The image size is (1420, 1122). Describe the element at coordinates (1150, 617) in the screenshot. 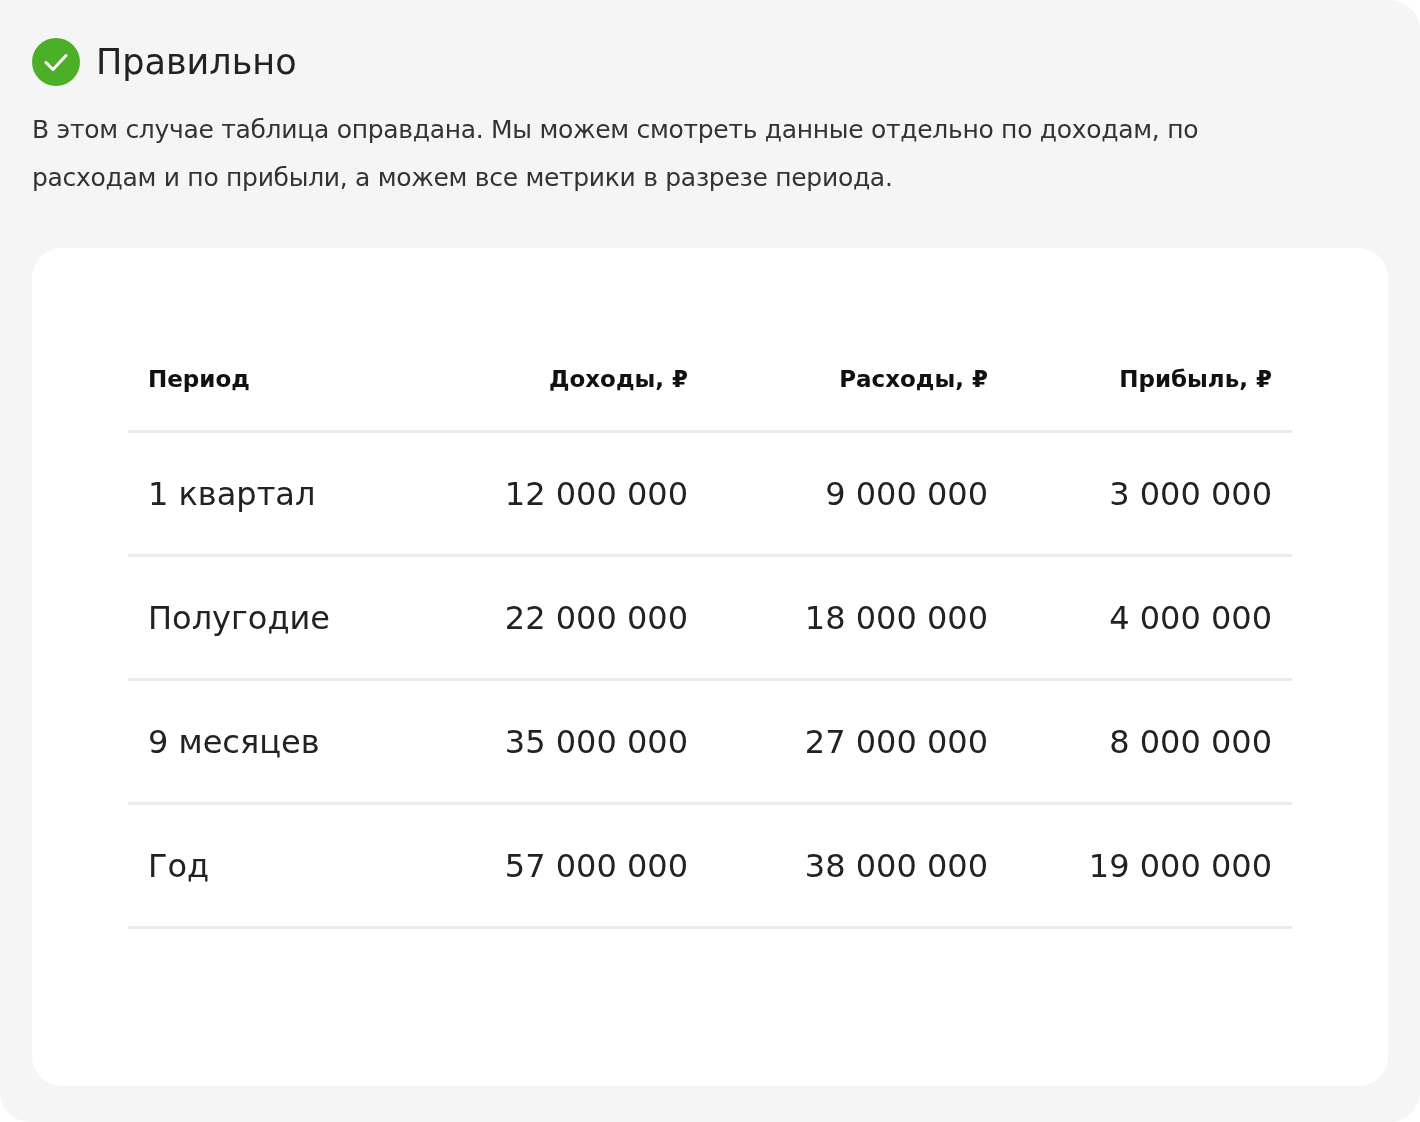

I see `table-cell: 4 000 000` at that location.